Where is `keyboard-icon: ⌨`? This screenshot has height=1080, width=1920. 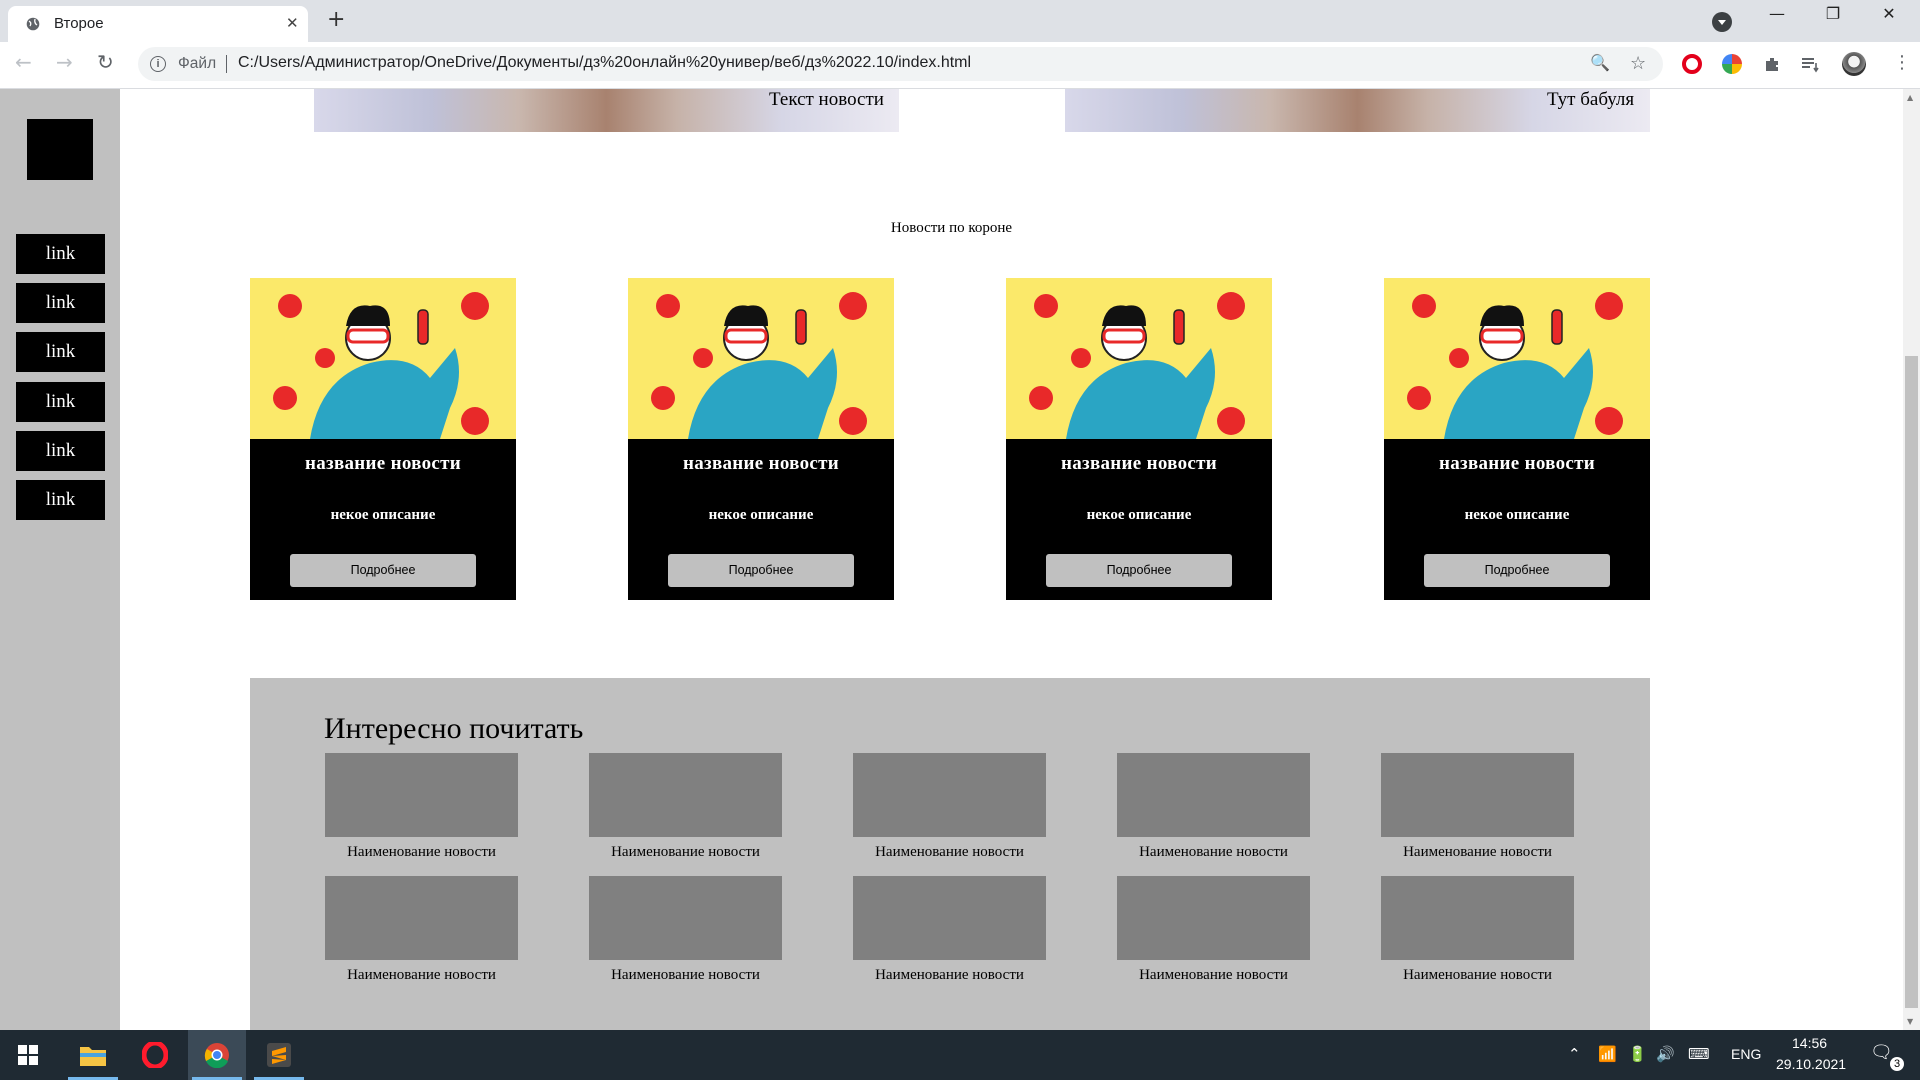
keyboard-icon: ⌨ is located at coordinates (1699, 1054).